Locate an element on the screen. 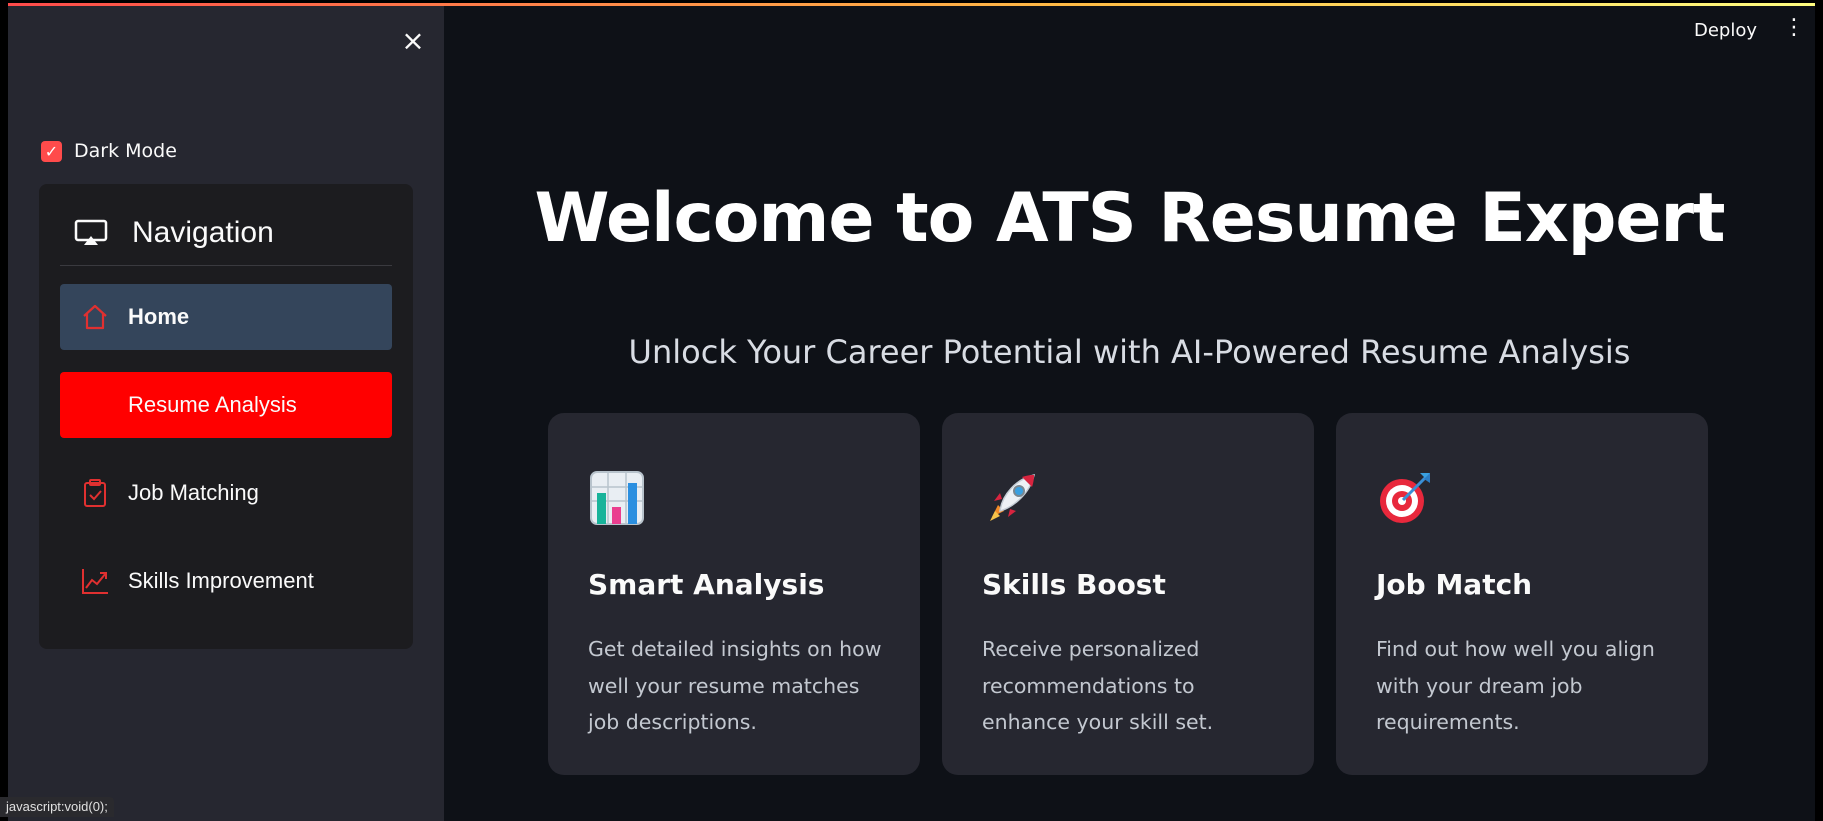 The height and width of the screenshot is (821, 1823). card-title: Skills Boost is located at coordinates (1074, 584).